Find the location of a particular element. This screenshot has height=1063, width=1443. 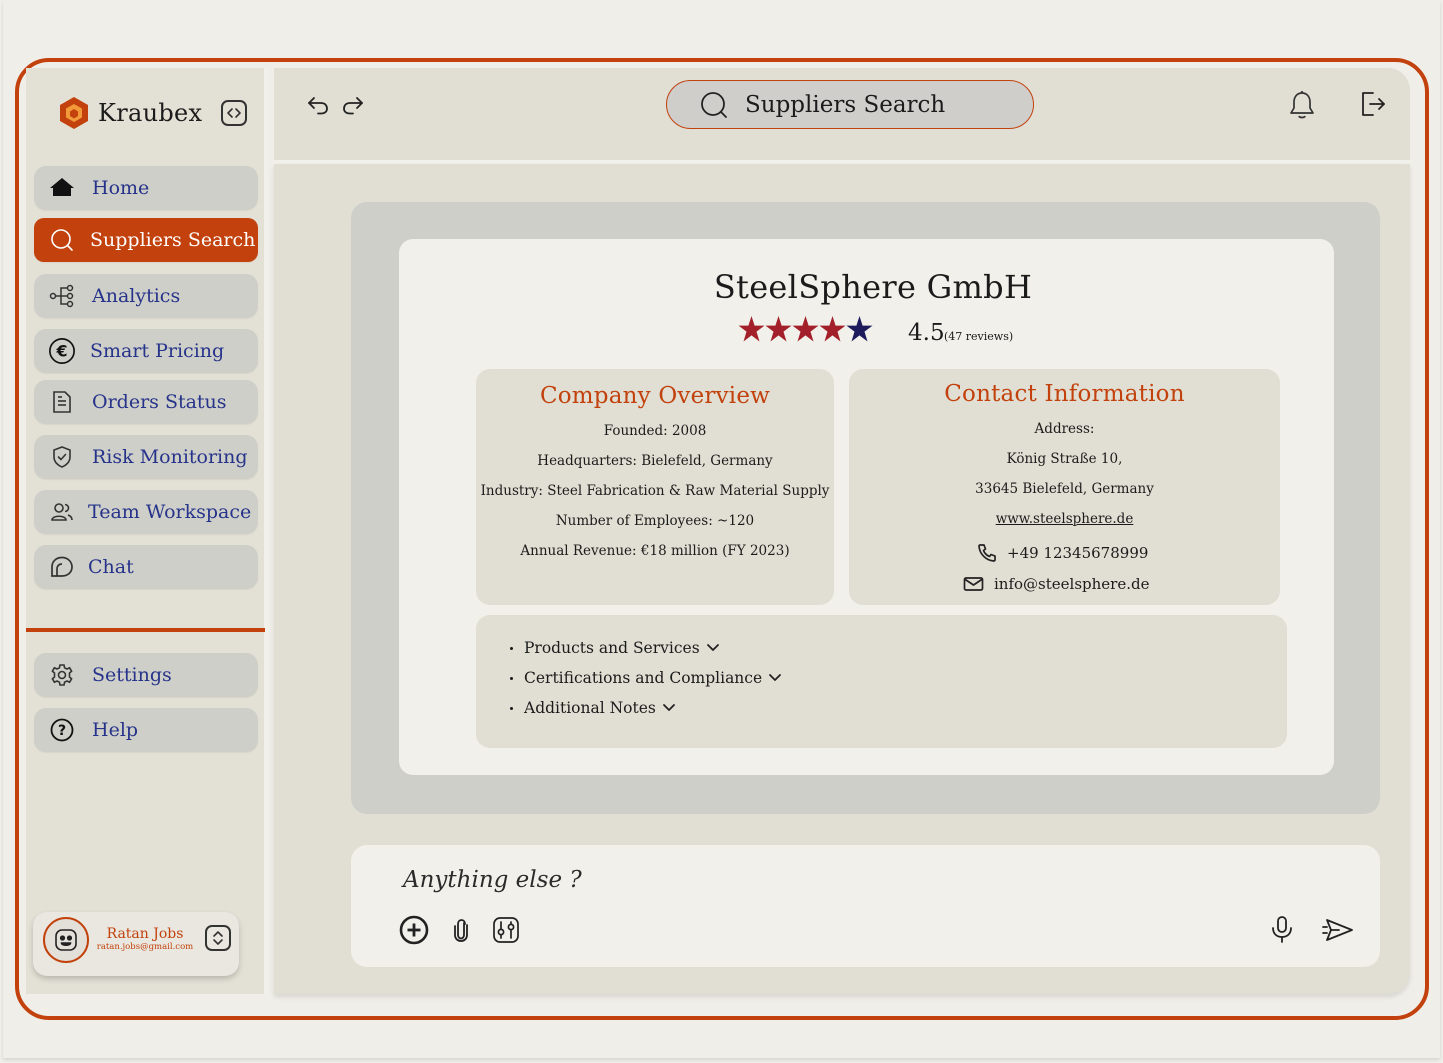

sliders-icon is located at coordinates (506, 930).